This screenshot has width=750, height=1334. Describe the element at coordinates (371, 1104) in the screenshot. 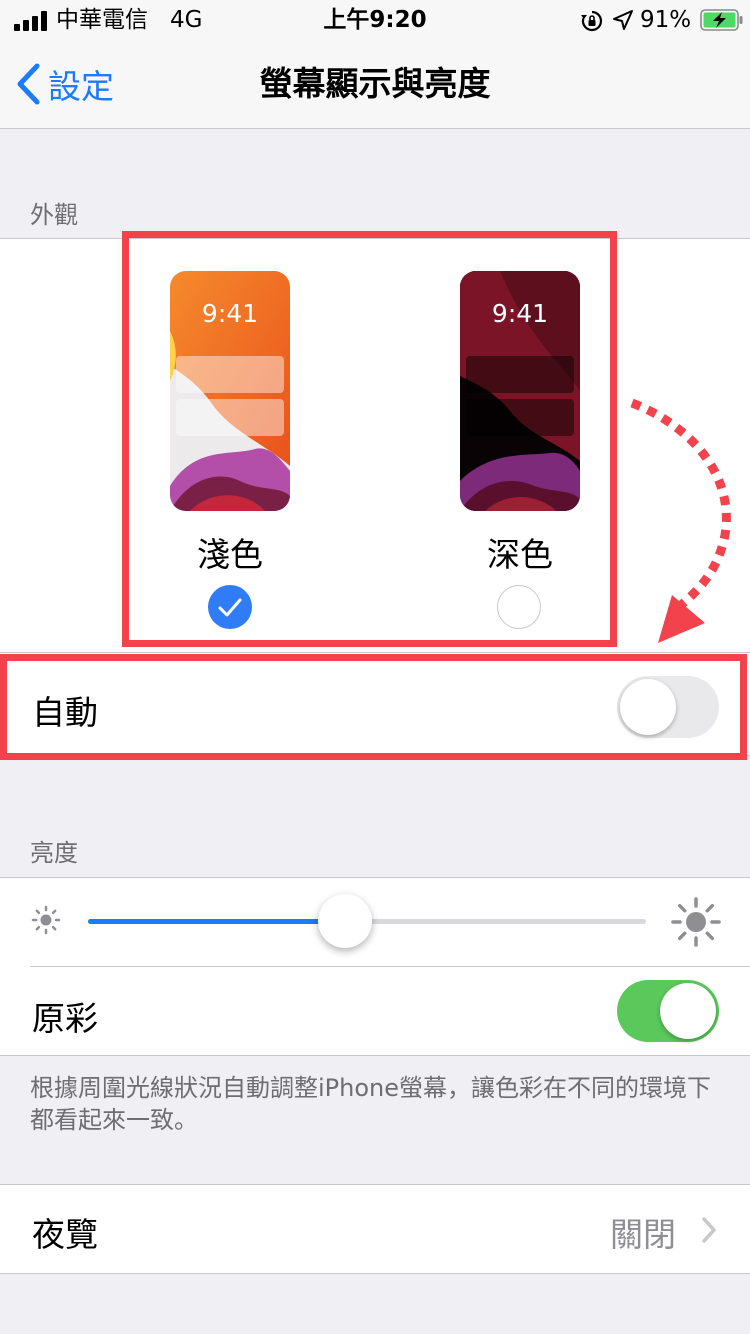

I see `true-tone-description: 根據周圍光線狀況自動調整iPhone螢幕，讓色彩在不同的環境下都看起來一致。` at that location.